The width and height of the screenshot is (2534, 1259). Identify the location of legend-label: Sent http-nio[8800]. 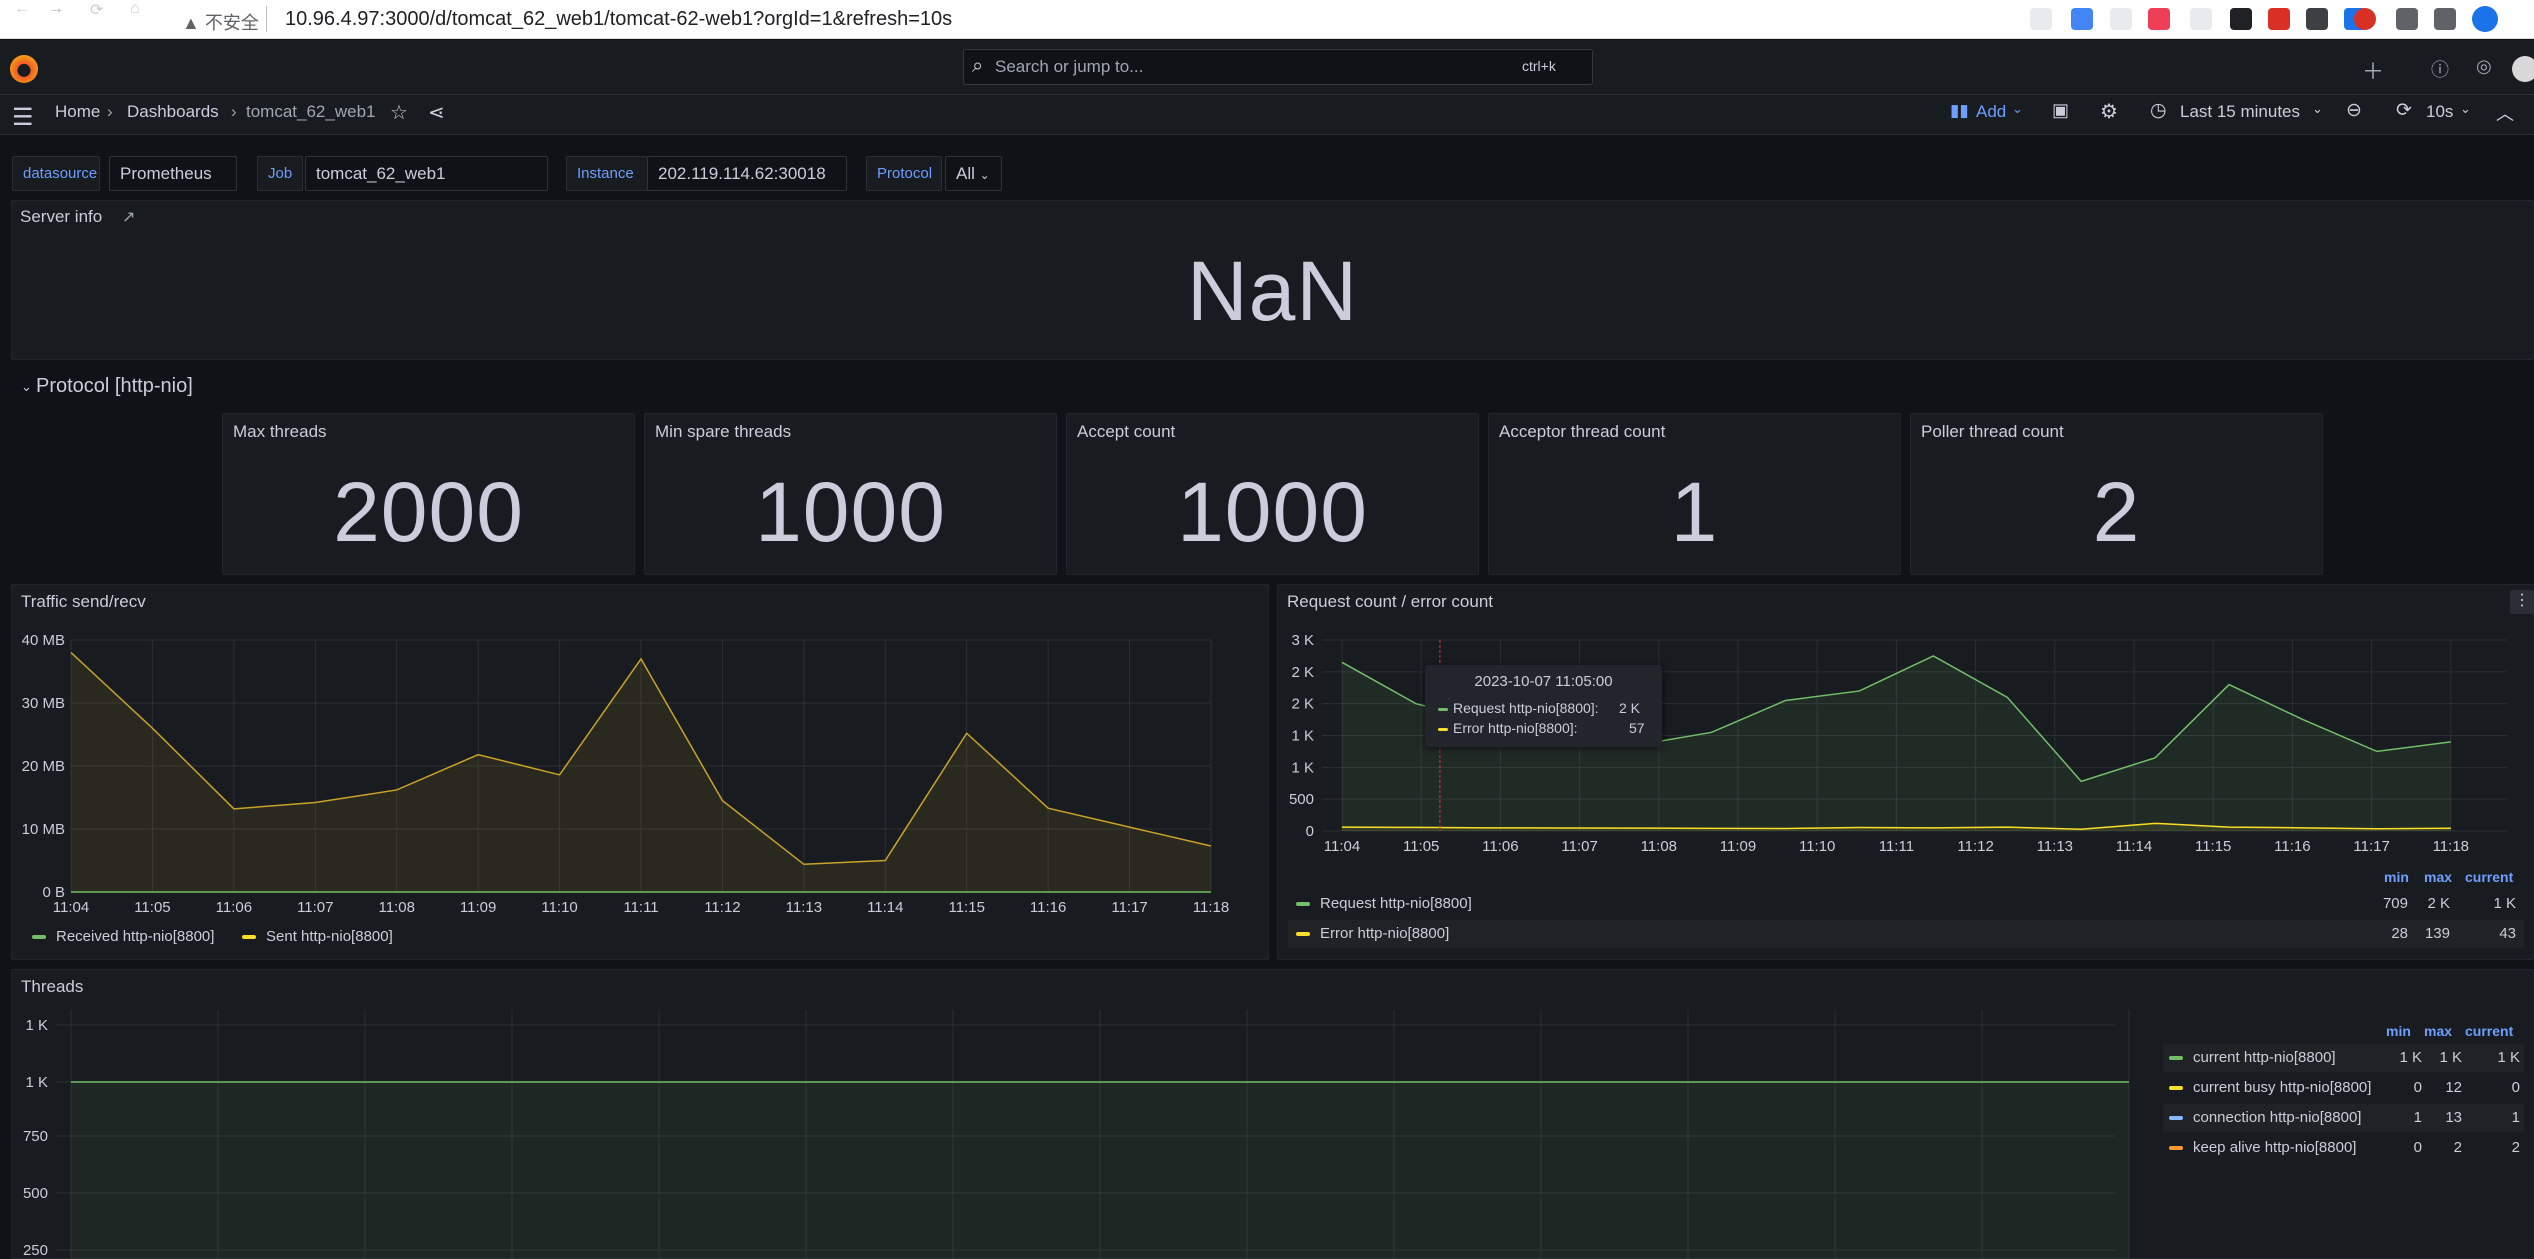
(329, 936).